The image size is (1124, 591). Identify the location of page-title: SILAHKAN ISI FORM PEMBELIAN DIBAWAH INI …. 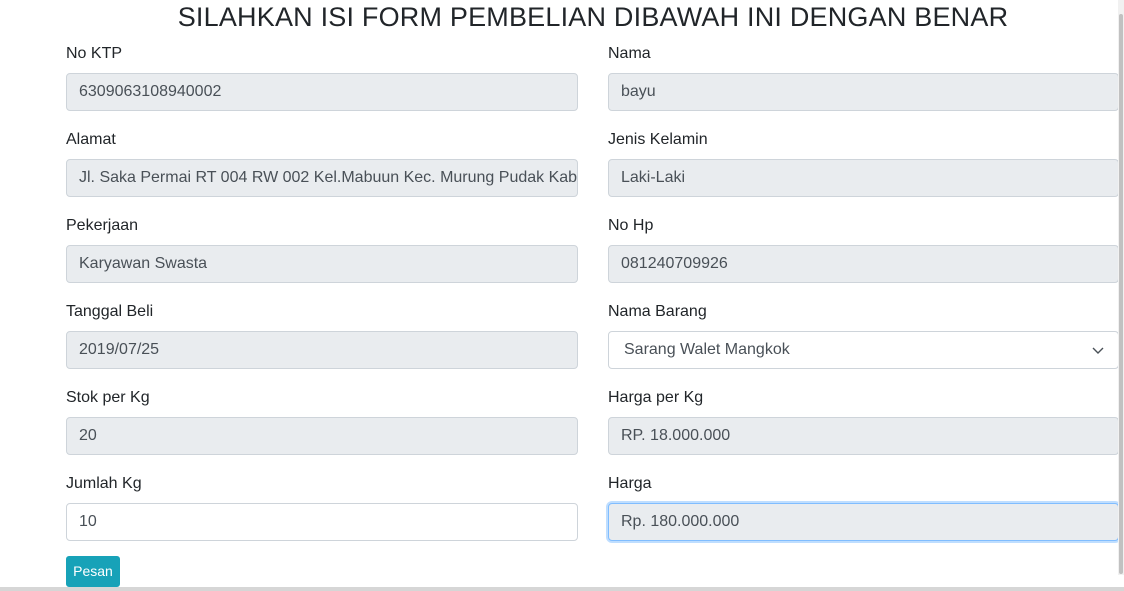
(593, 17).